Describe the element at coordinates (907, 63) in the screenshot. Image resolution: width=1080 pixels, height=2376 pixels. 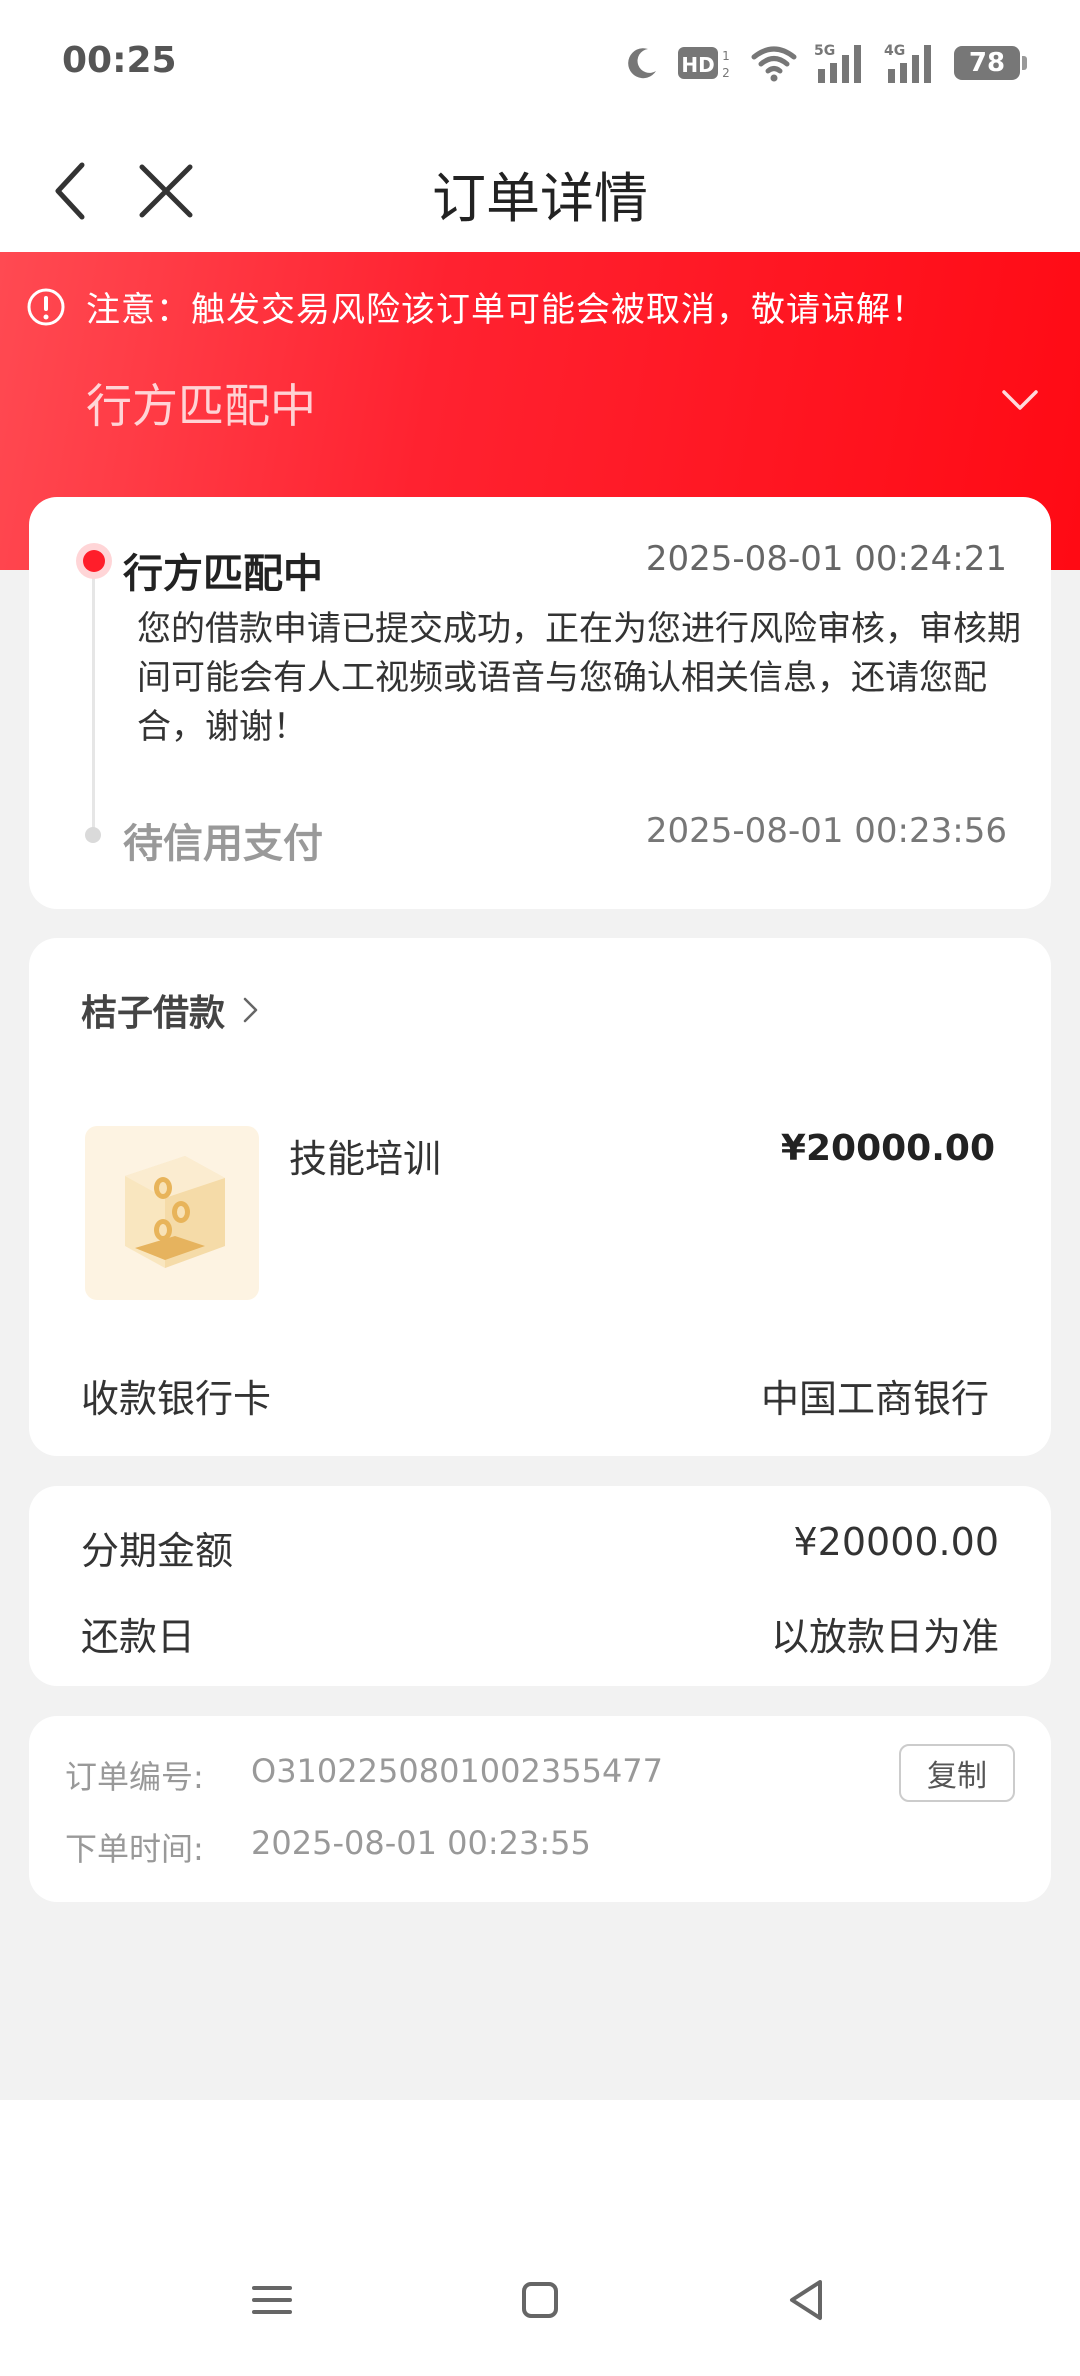
I see `signal-4g-icon: 4G` at that location.